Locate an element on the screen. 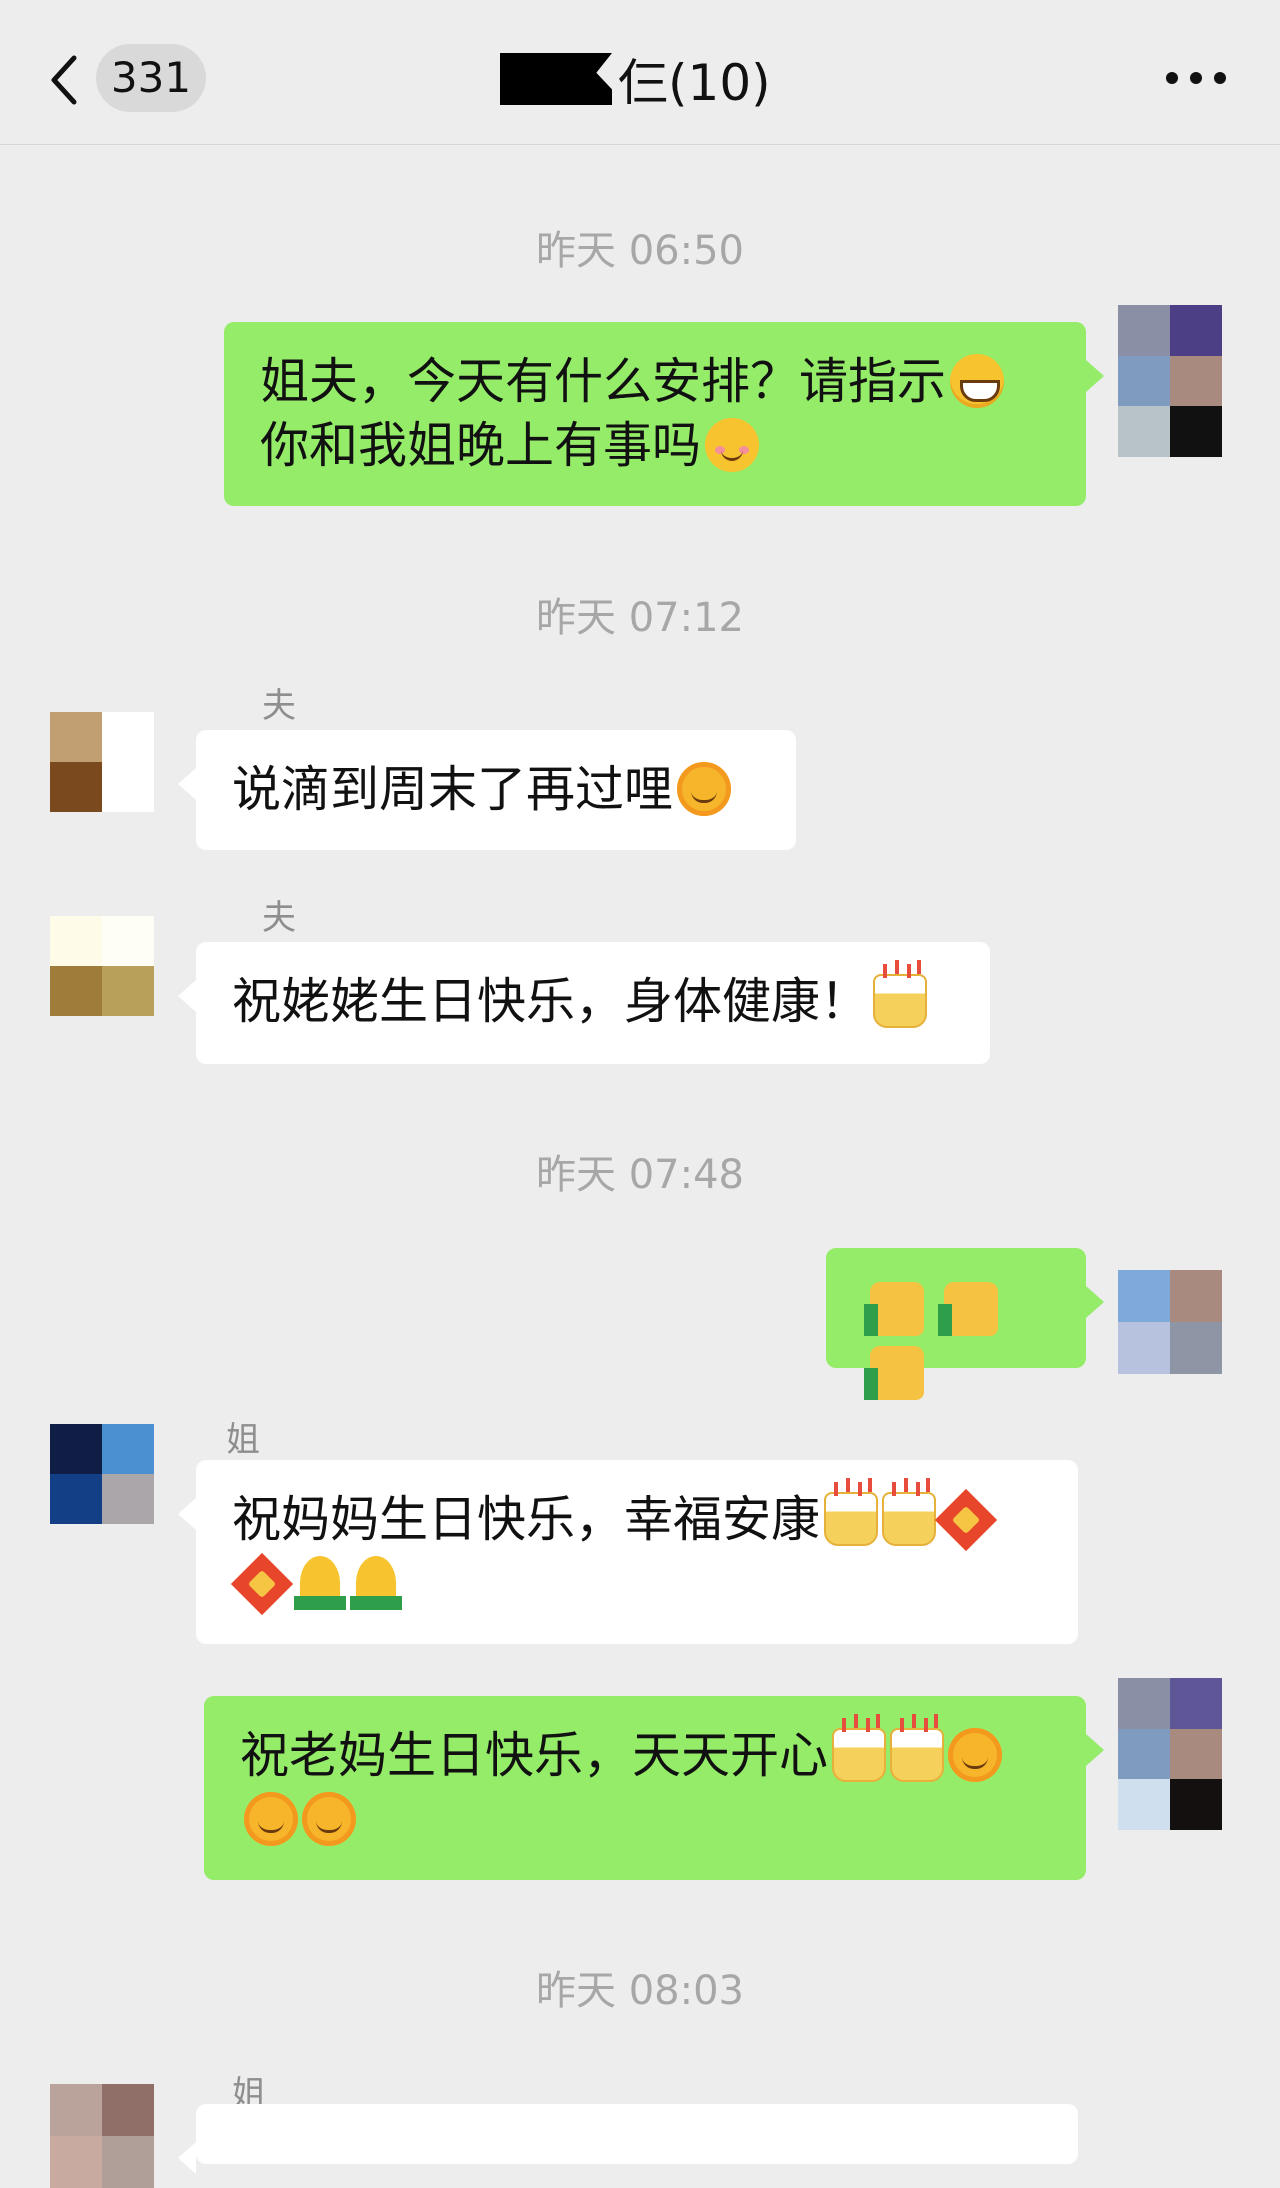  message-text: 你和我姐晚上有事吗 is located at coordinates (481, 445).